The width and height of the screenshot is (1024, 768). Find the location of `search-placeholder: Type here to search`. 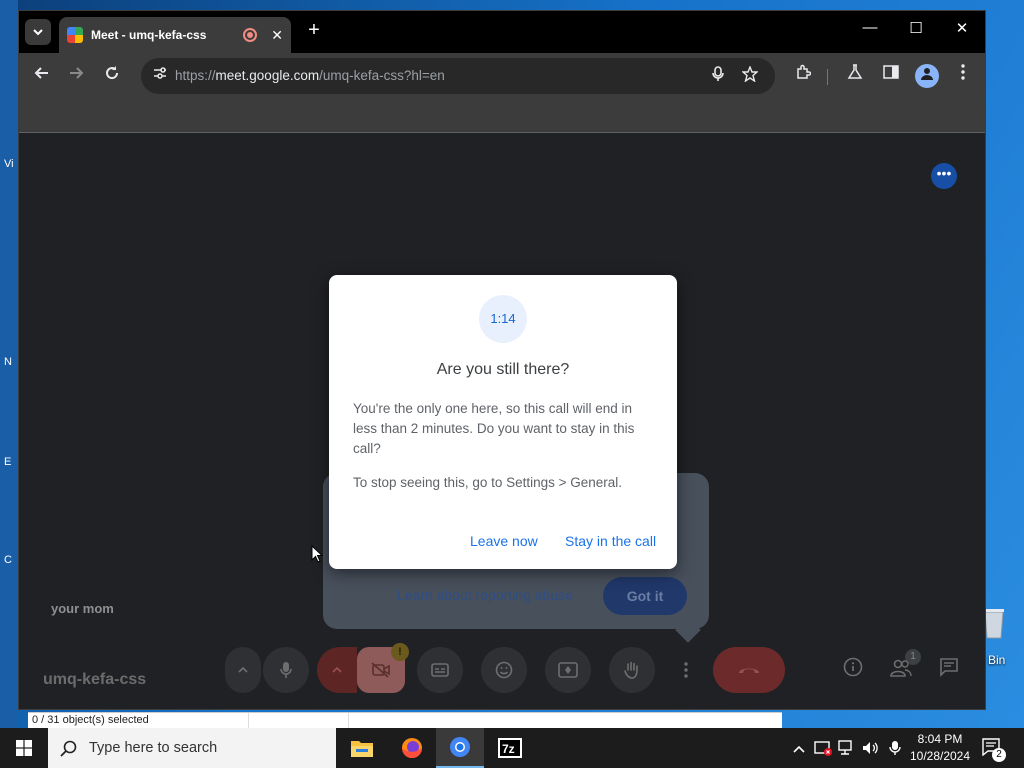

search-placeholder: Type here to search is located at coordinates (153, 748).